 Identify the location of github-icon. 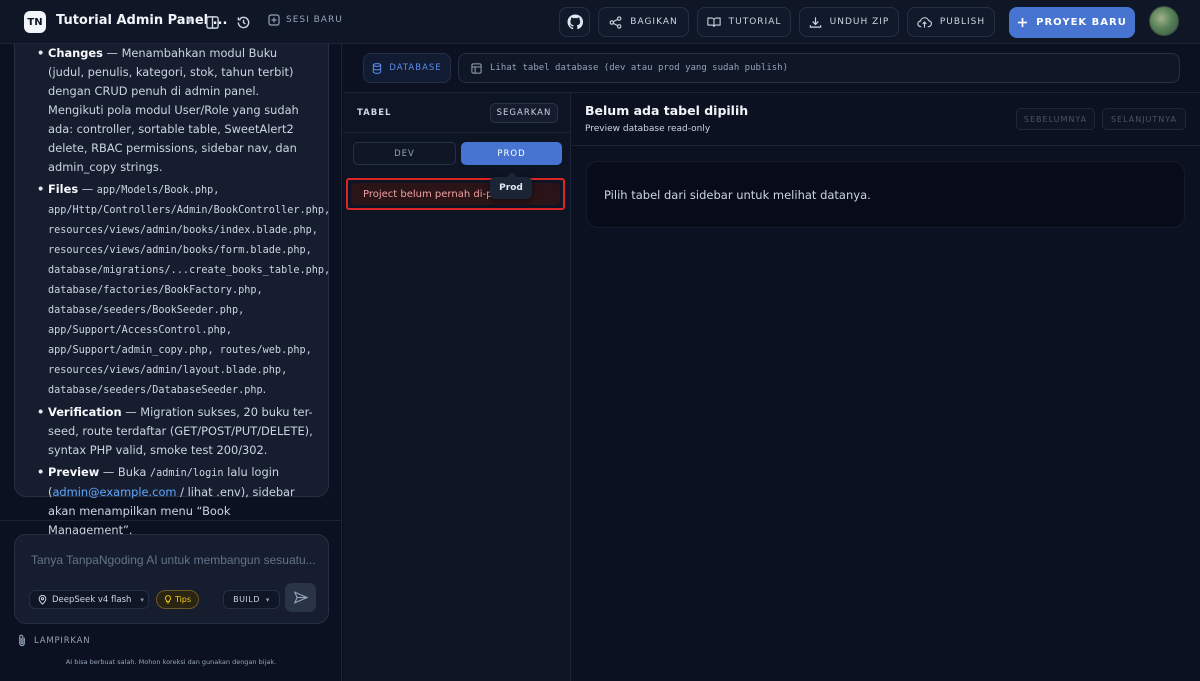
(575, 22).